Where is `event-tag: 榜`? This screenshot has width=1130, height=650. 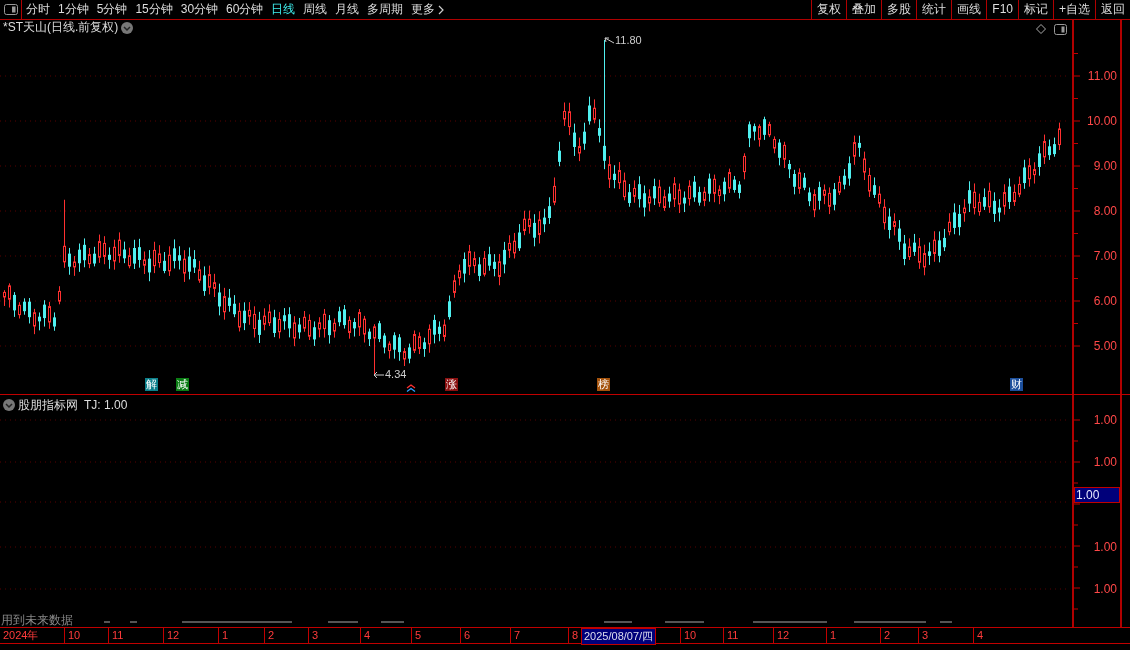 event-tag: 榜 is located at coordinates (603, 384).